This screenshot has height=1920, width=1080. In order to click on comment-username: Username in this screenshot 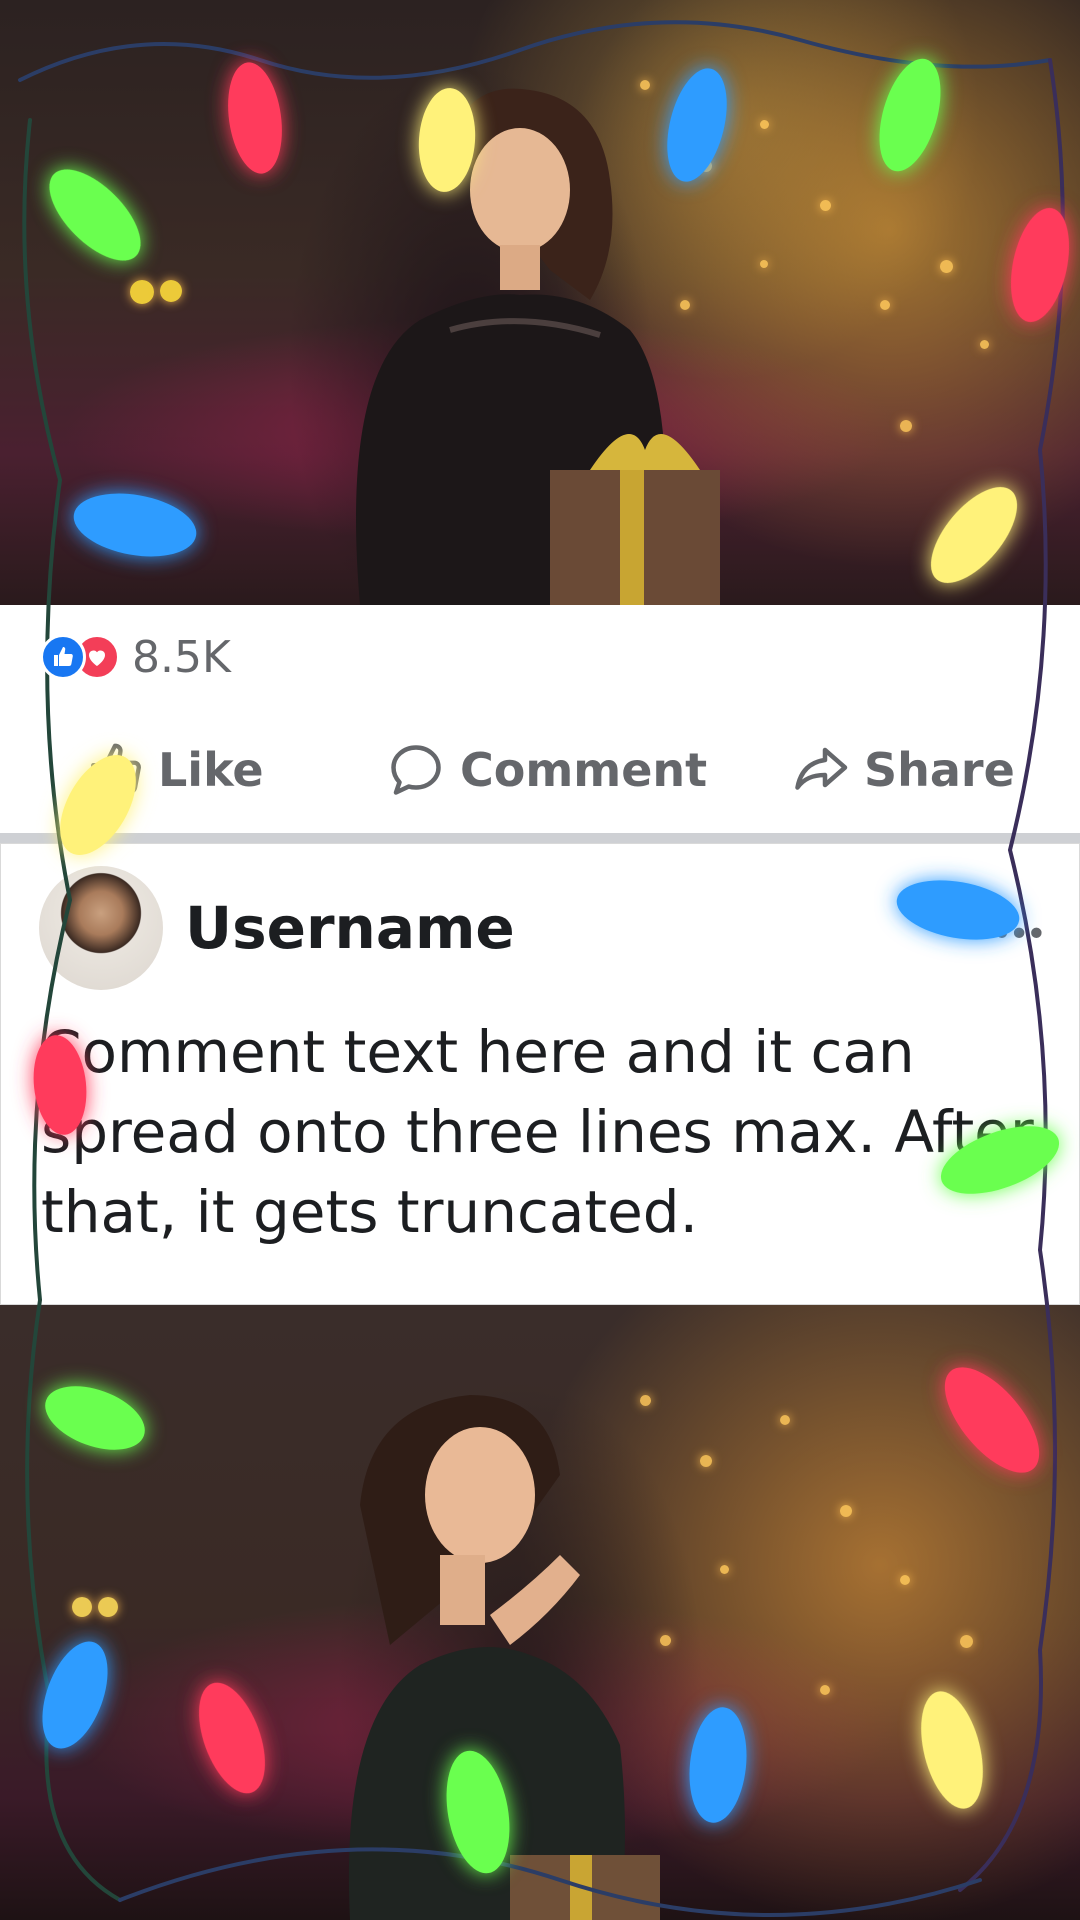, I will do `click(350, 928)`.